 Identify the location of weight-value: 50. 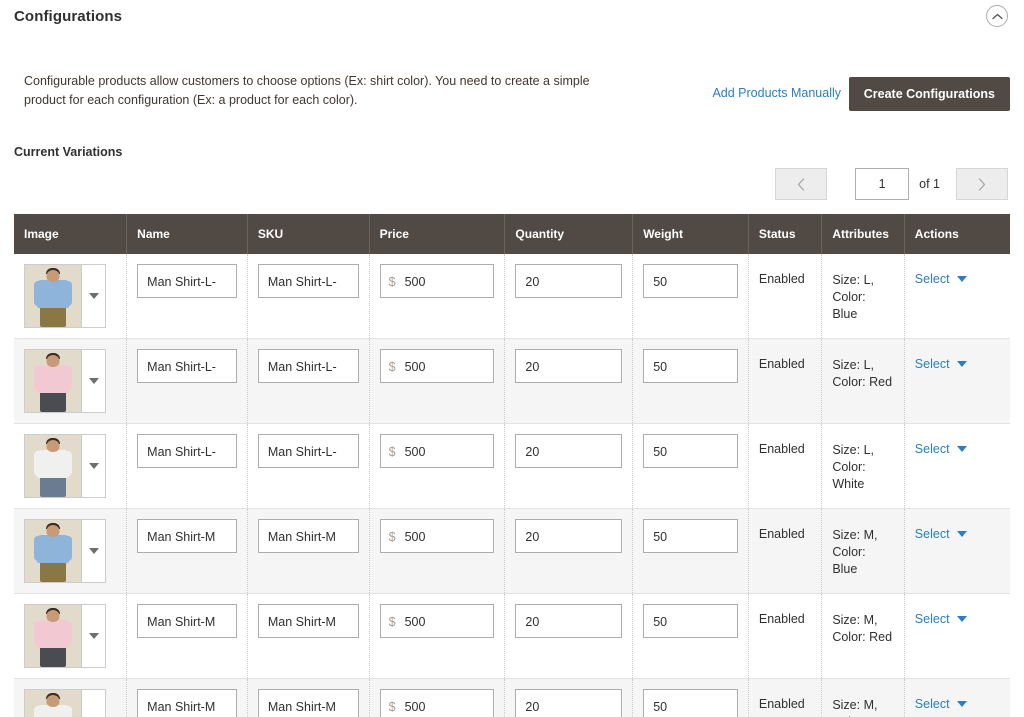
(660, 707).